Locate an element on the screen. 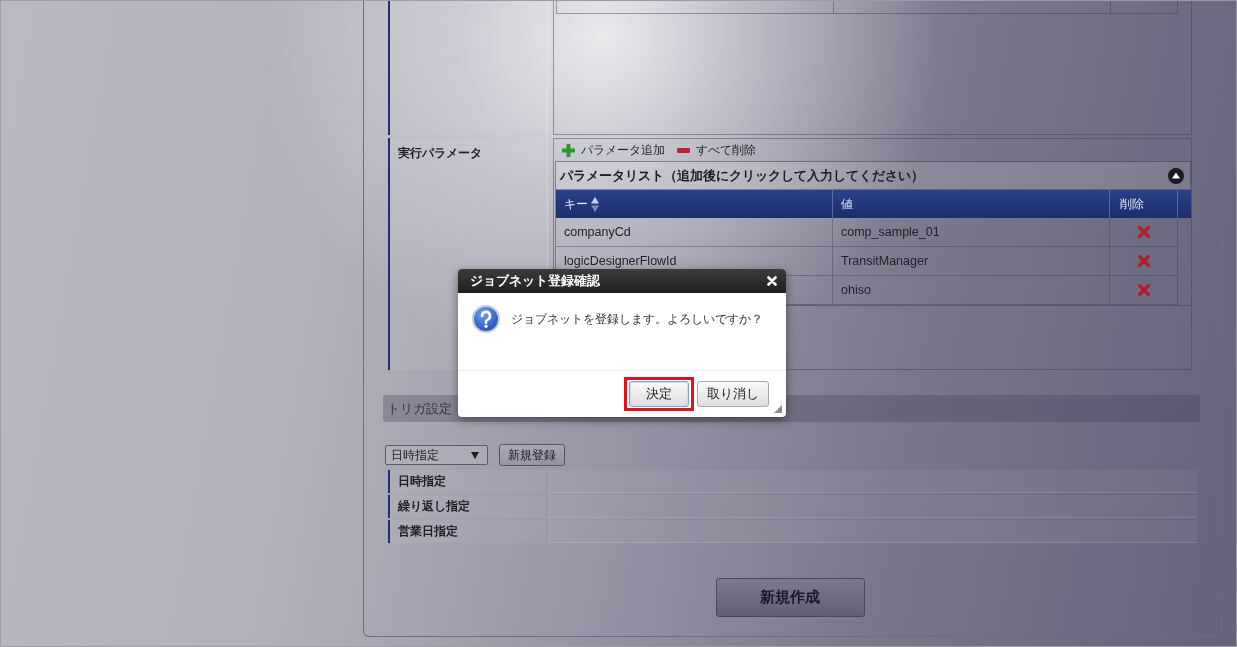  table-cell: TransitManager is located at coordinates (971, 261).